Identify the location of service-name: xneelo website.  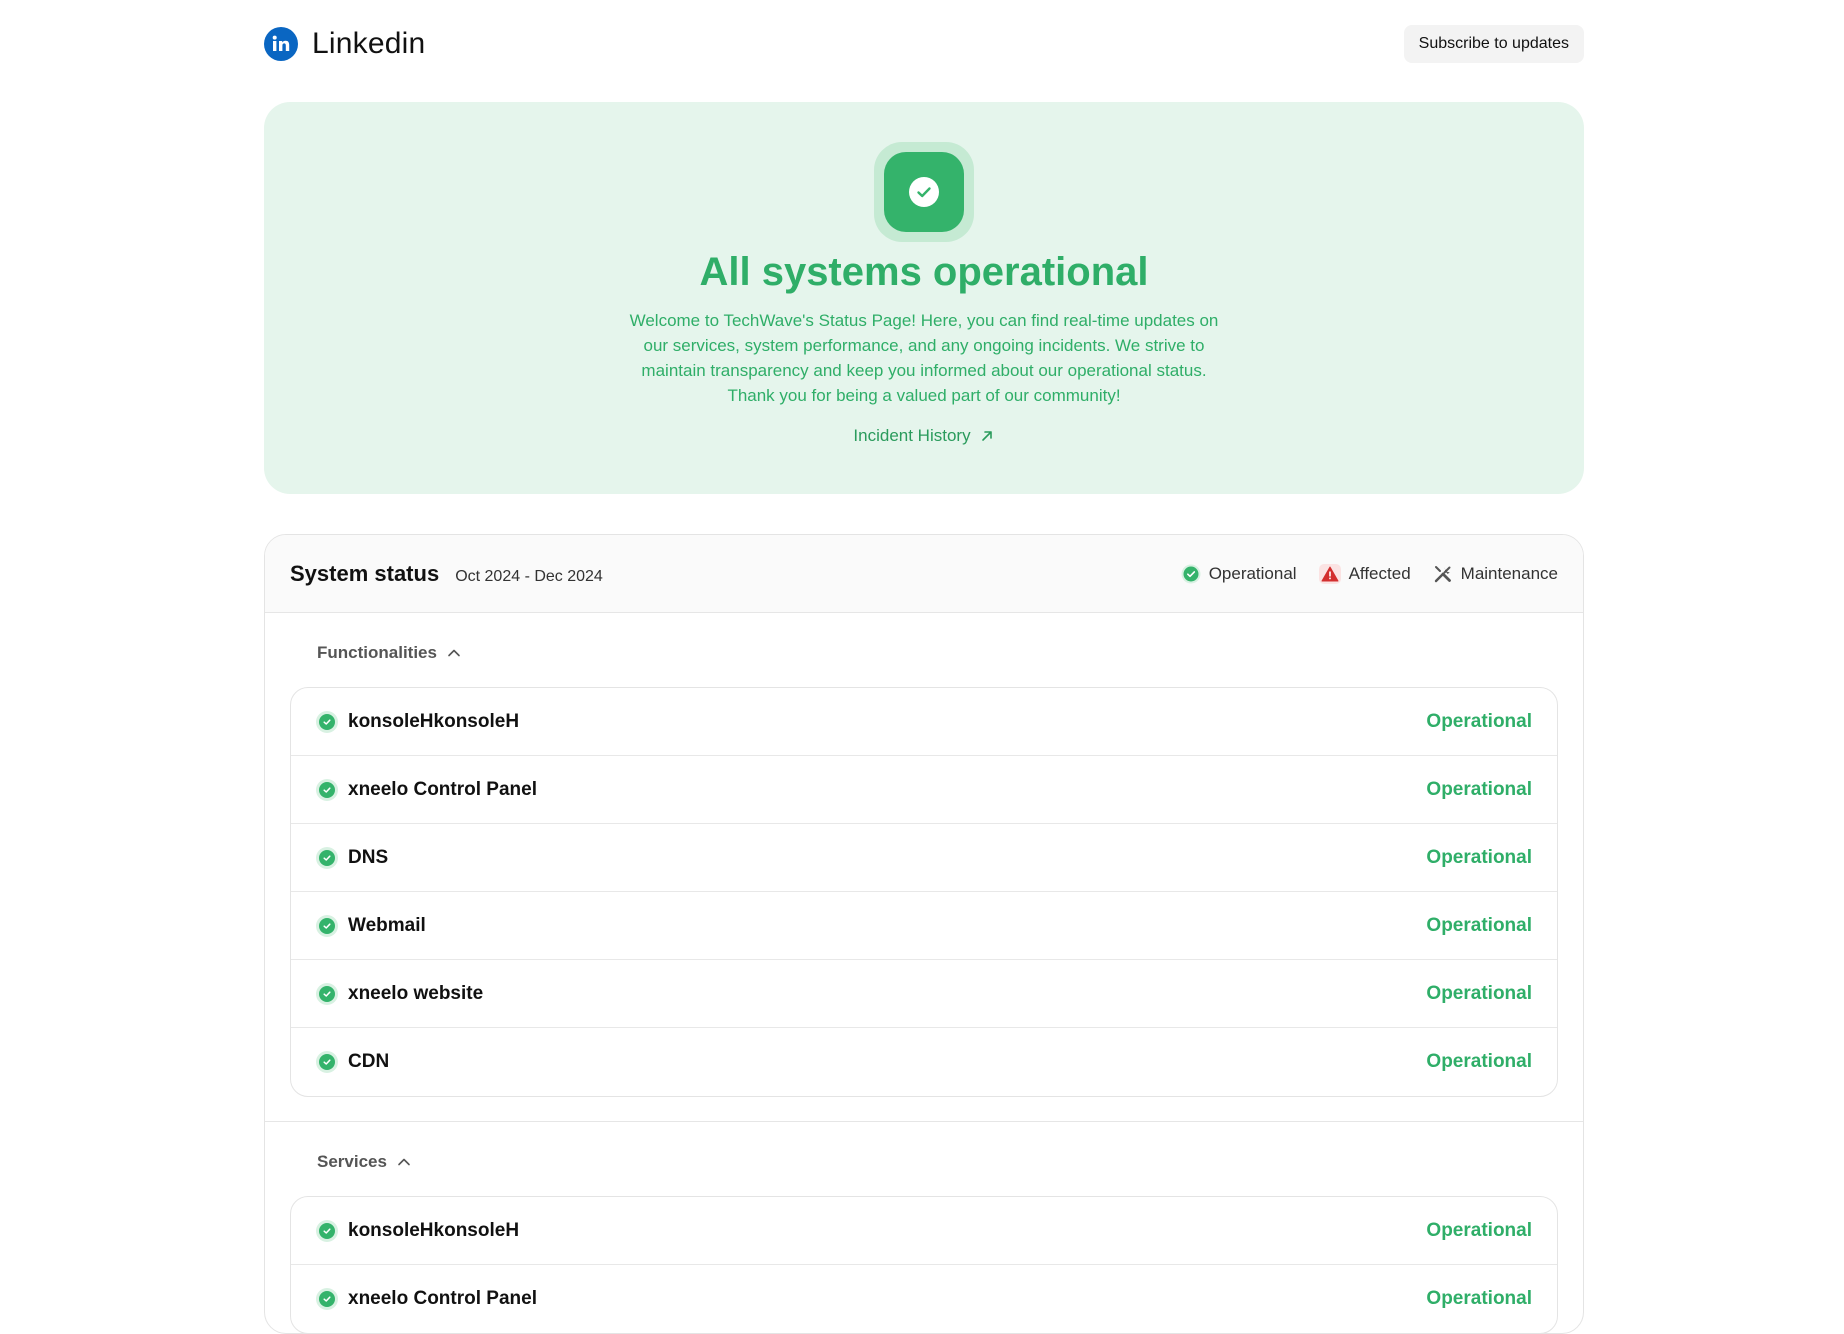
(416, 993).